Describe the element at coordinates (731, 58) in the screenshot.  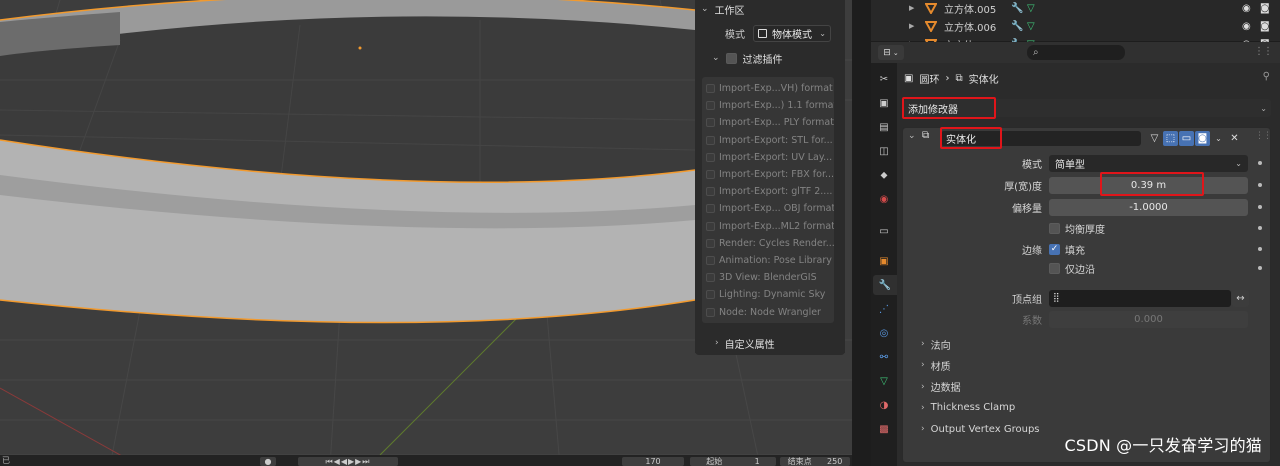
I see `filter-addons-checkbox` at that location.